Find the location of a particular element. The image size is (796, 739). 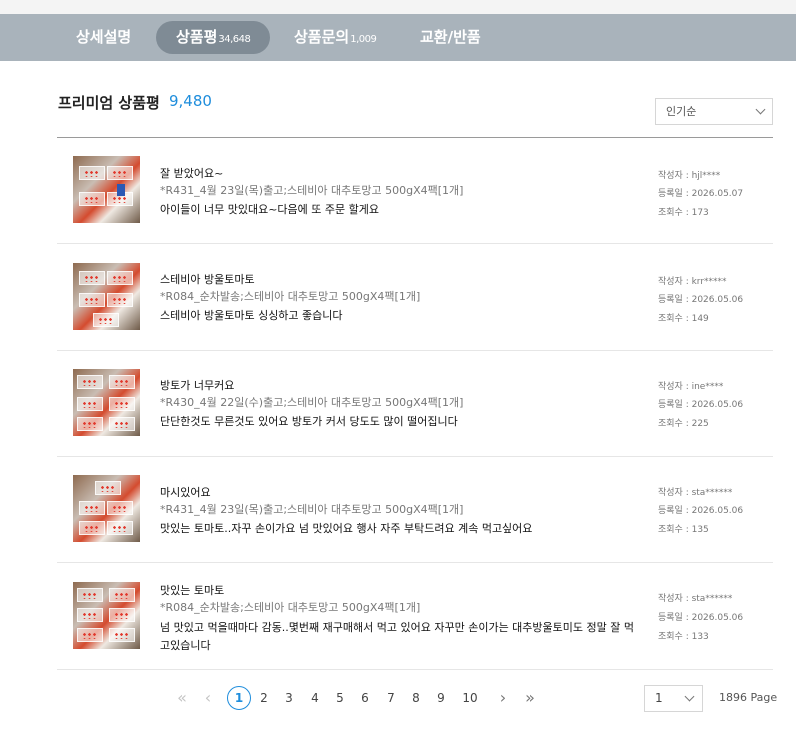

page-8-button: 8 is located at coordinates (416, 698).